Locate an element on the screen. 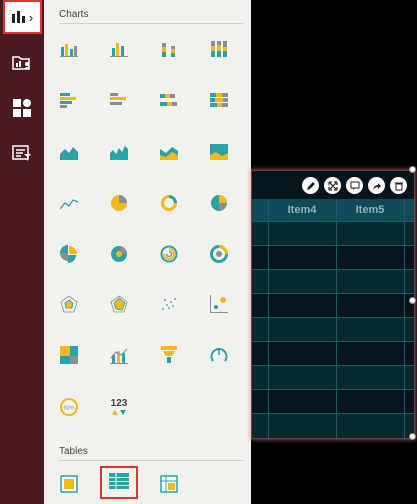 The width and height of the screenshot is (417, 504). bar-chart-button is located at coordinates (69, 100).